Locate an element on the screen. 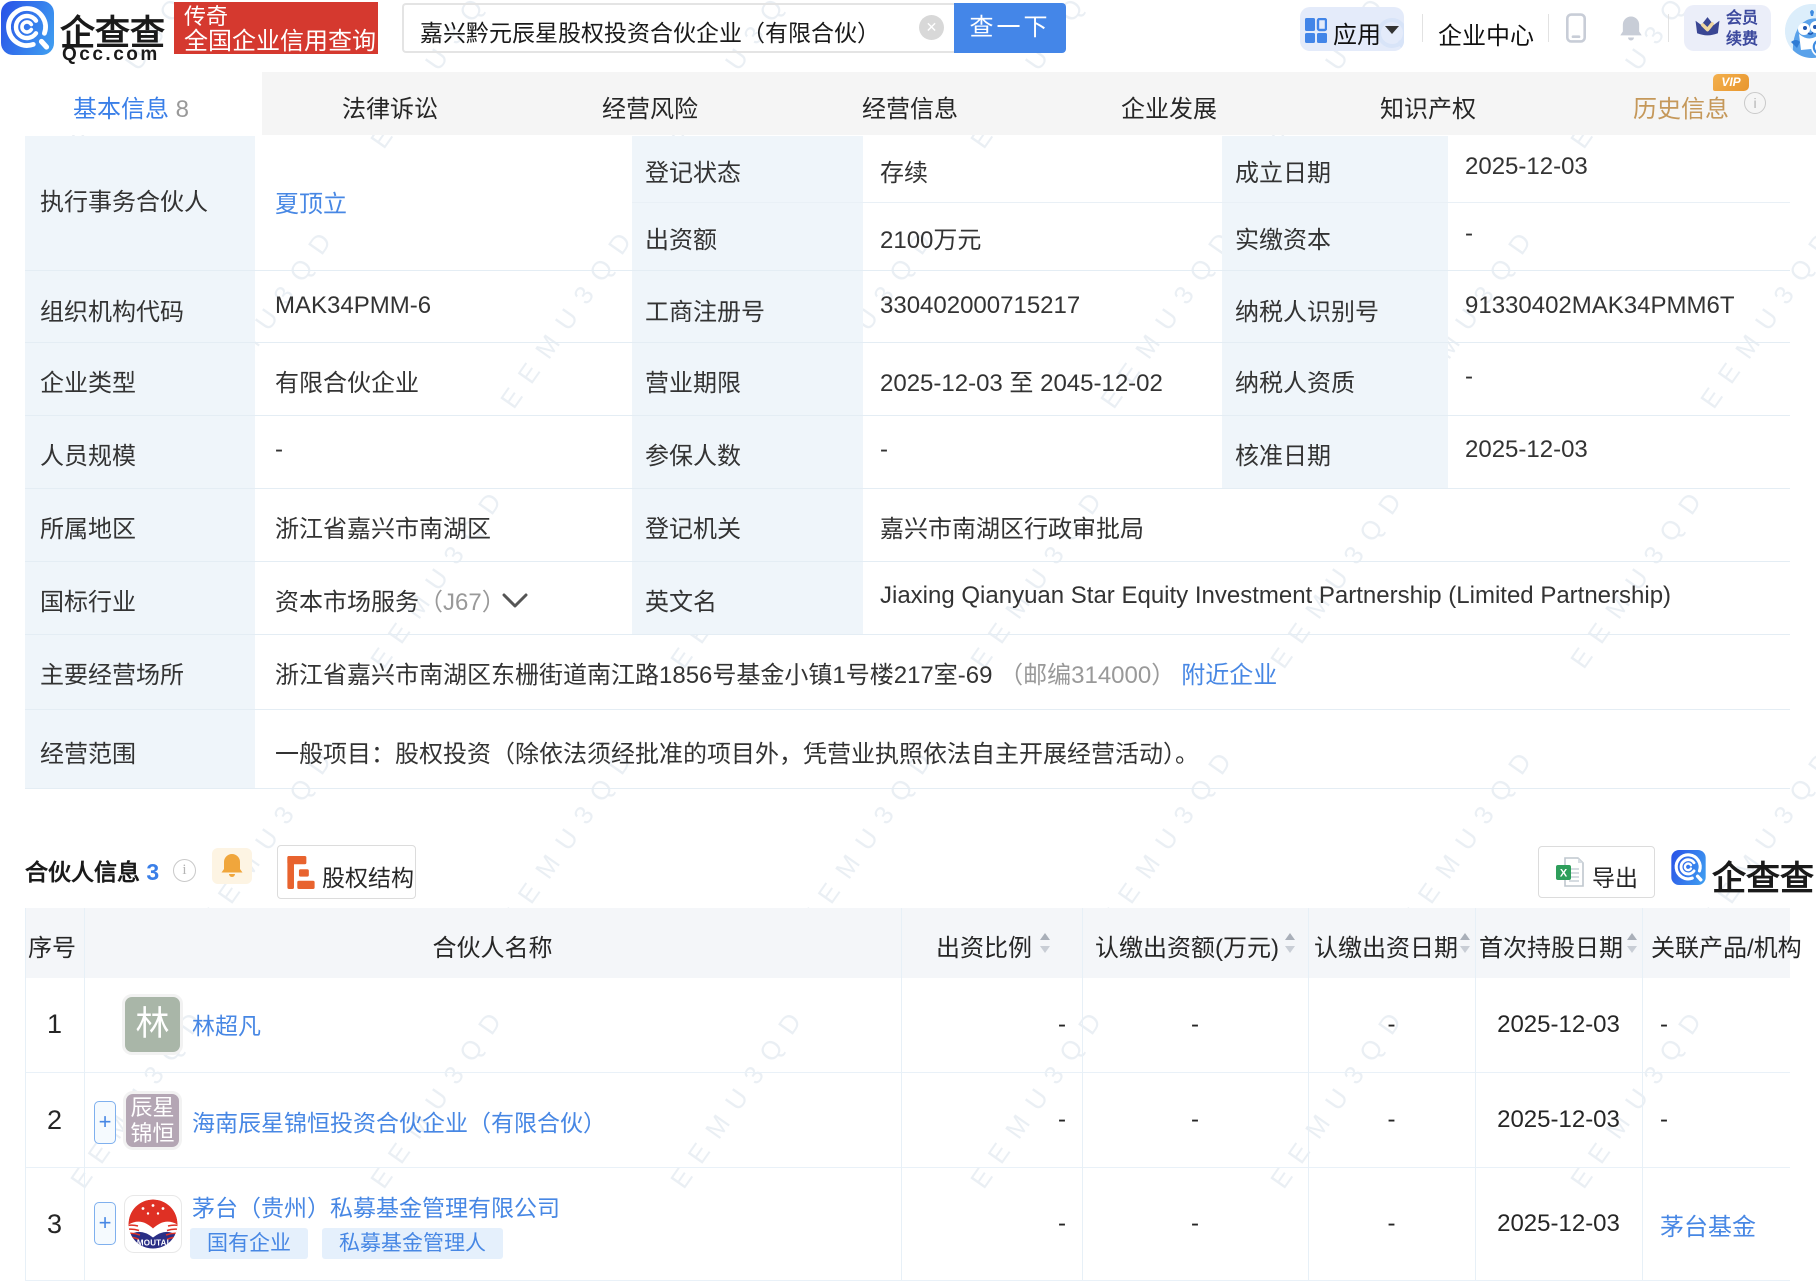  svg-text: X is located at coordinates (1564, 874).